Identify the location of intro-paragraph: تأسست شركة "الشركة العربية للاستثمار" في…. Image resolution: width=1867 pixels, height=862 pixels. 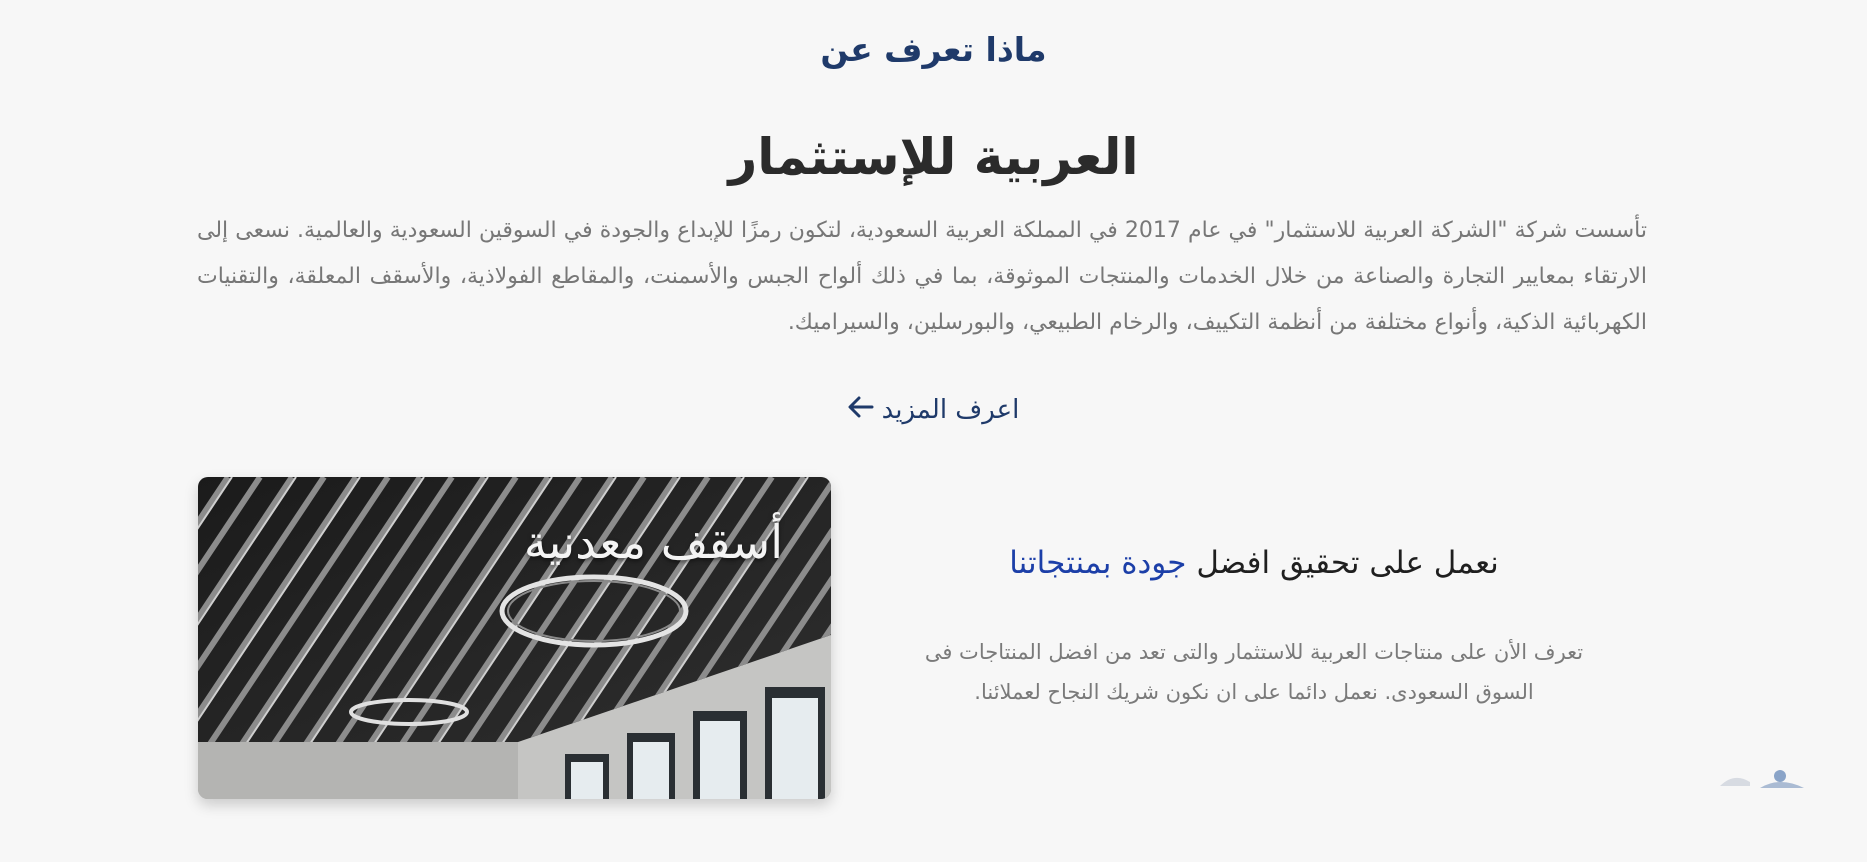
(922, 276).